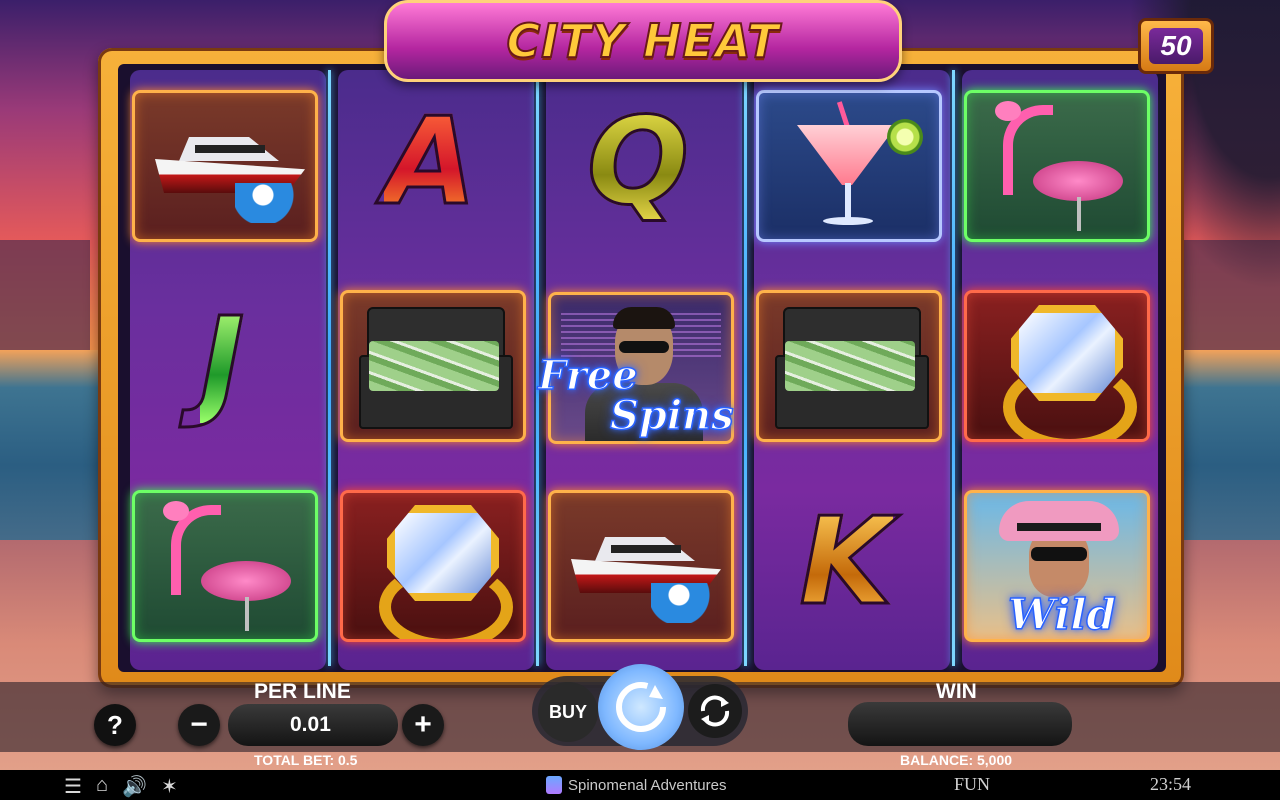 This screenshot has height=800, width=1280. Describe the element at coordinates (1061, 614) in the screenshot. I see `wild-label: Wild` at that location.